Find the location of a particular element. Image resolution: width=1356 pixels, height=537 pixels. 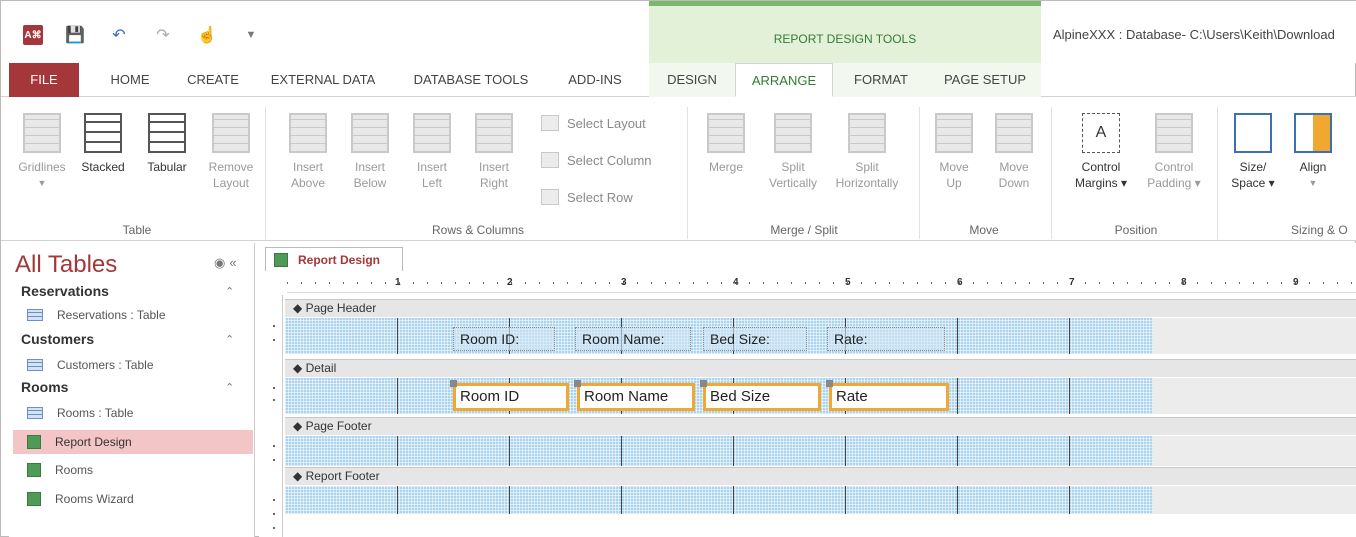

control-margins-button: A Control Margins ▾ is located at coordinates (1101, 152).